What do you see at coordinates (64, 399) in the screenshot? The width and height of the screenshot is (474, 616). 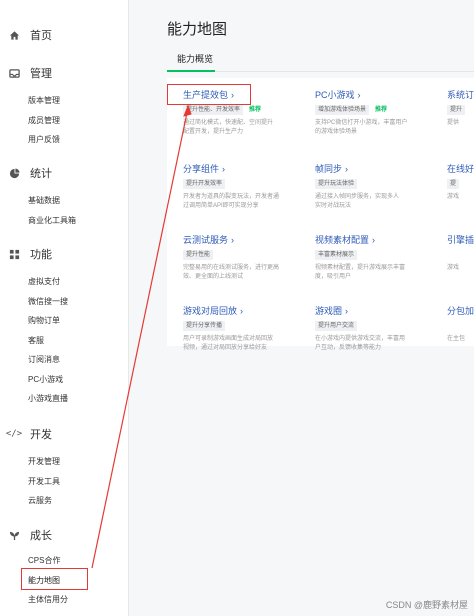 I see `sidebar-item-minigame-live: 小游戏直播` at bounding box center [64, 399].